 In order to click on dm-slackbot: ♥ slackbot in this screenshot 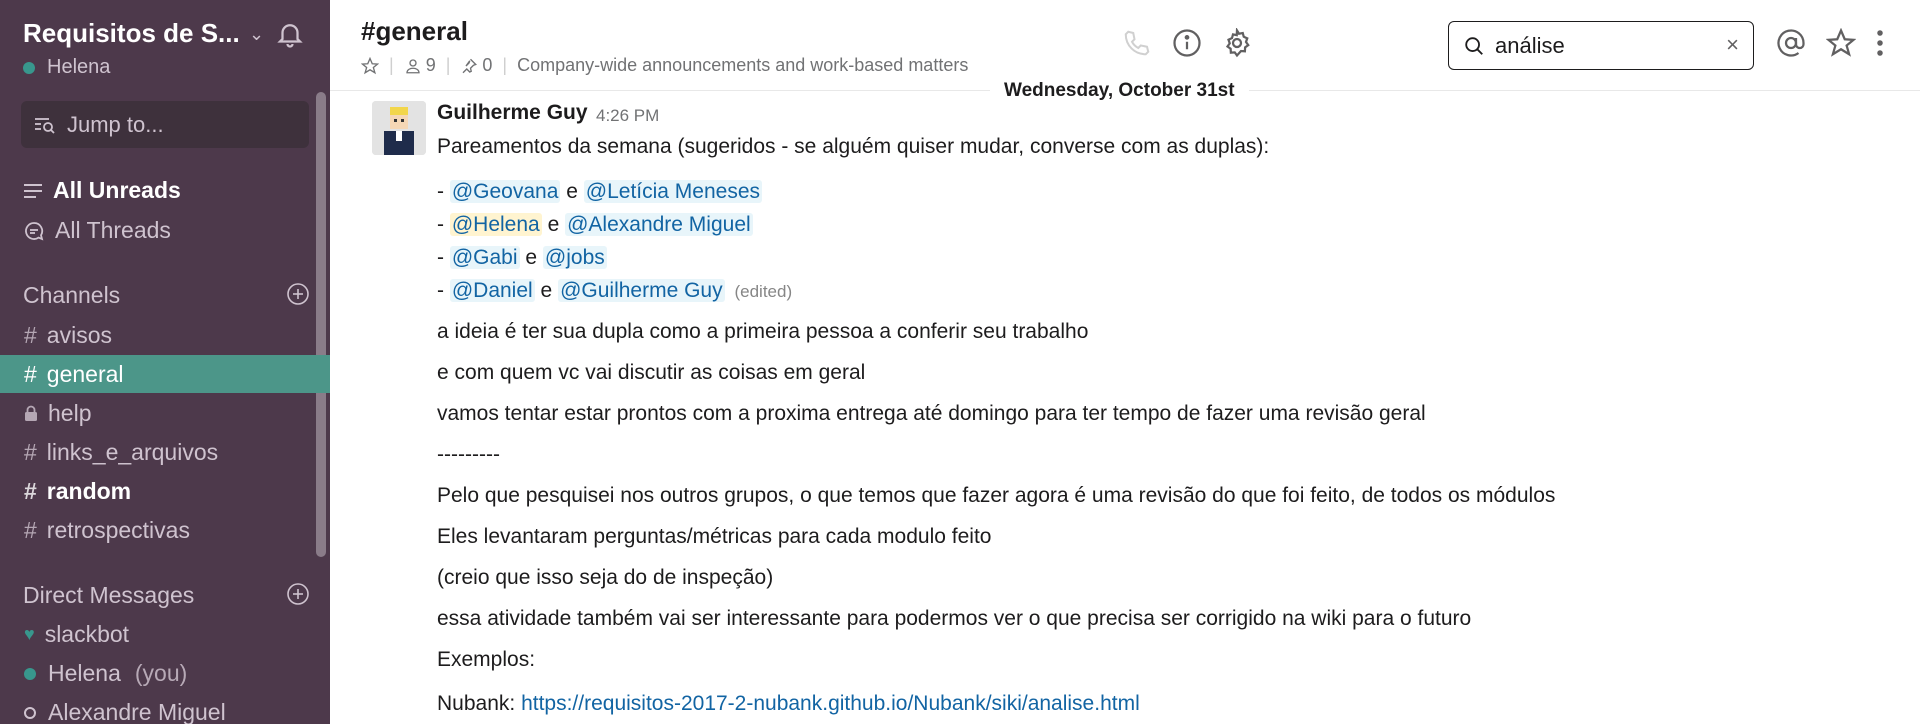, I will do `click(76, 634)`.